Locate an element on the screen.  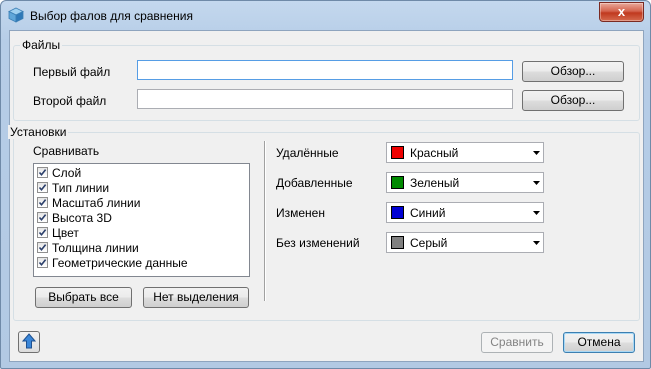
close-icon: x is located at coordinates (621, 11).